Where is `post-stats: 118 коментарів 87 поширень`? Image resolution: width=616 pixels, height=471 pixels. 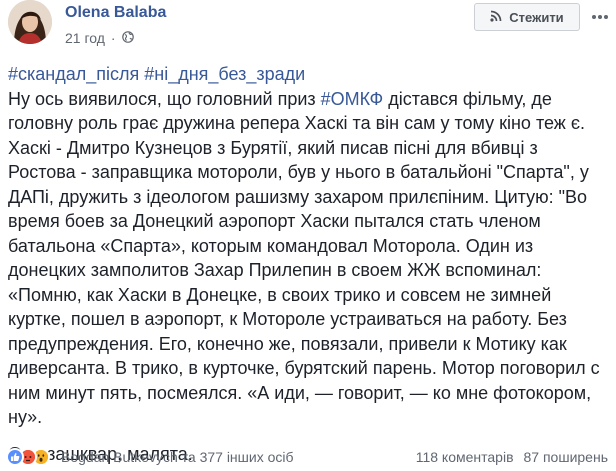 post-stats: 118 коментарів 87 поширень is located at coordinates (512, 457).